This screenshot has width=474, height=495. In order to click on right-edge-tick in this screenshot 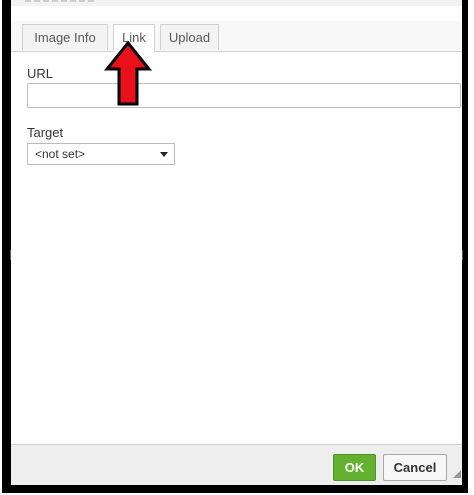, I will do `click(462, 255)`.